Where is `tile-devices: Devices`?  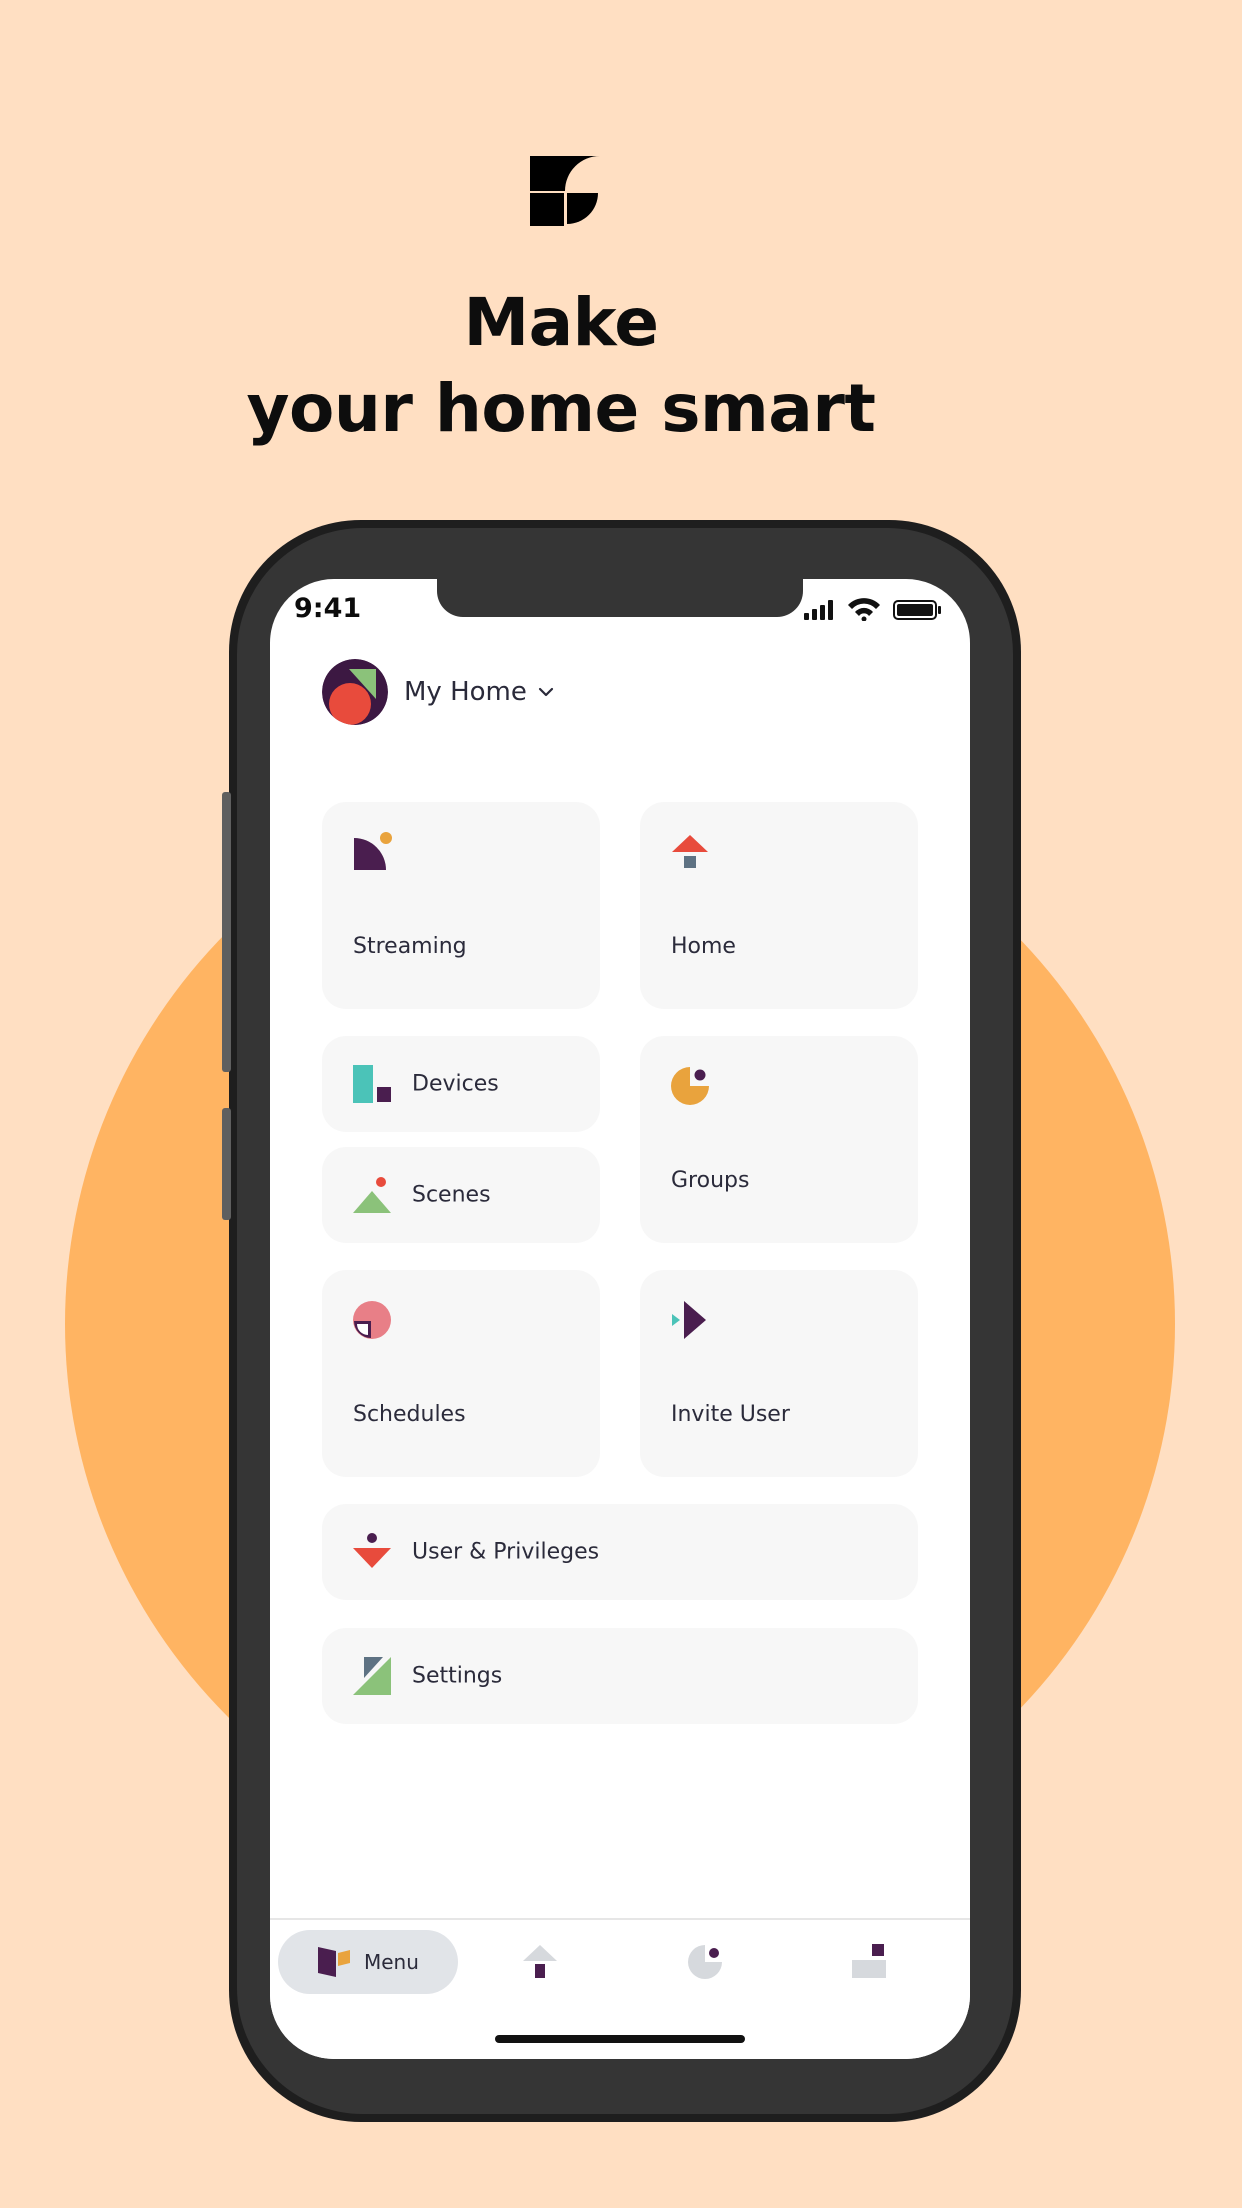 tile-devices: Devices is located at coordinates (461, 1084).